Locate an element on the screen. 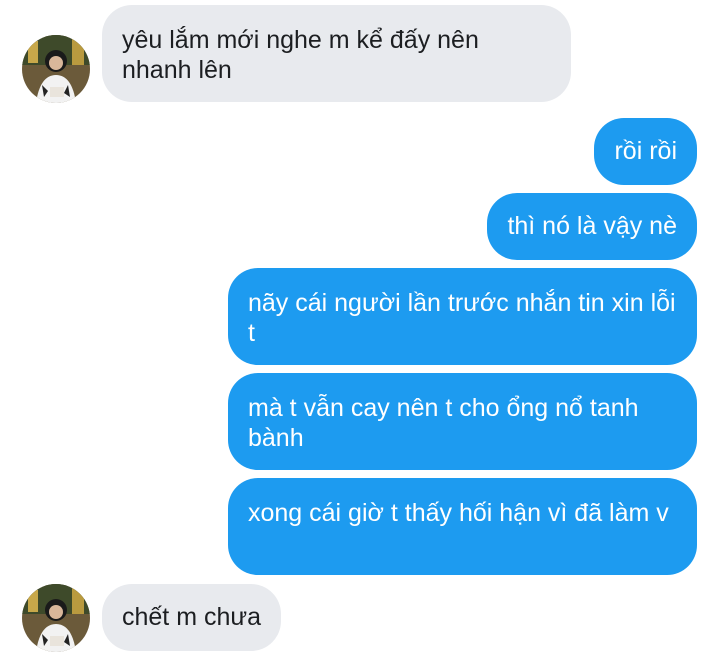 This screenshot has height=659, width=708. outgoing-message-bubble: thì nó là vậy nè is located at coordinates (592, 226).